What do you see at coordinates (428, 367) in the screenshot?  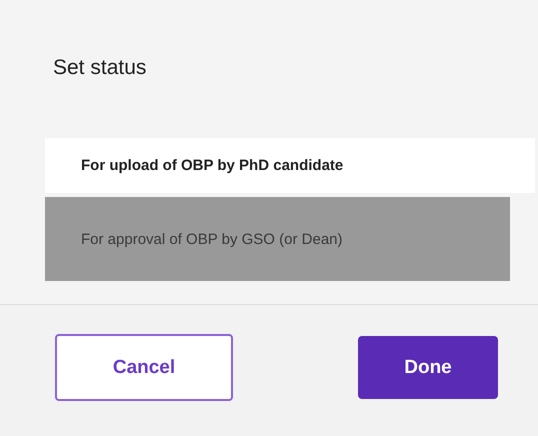 I see `done-button: Done` at bounding box center [428, 367].